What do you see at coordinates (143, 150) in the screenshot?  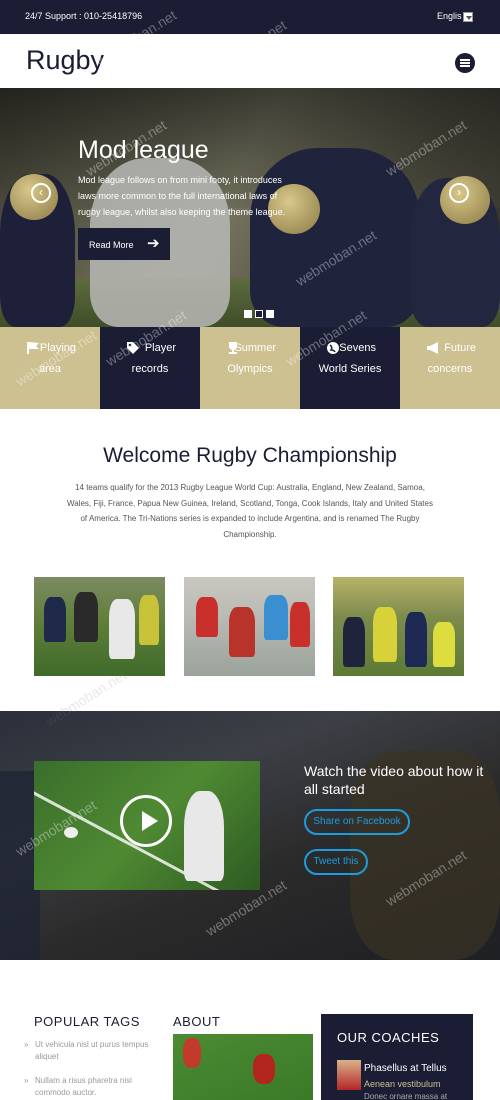 I see `hero-title: Mod league` at bounding box center [143, 150].